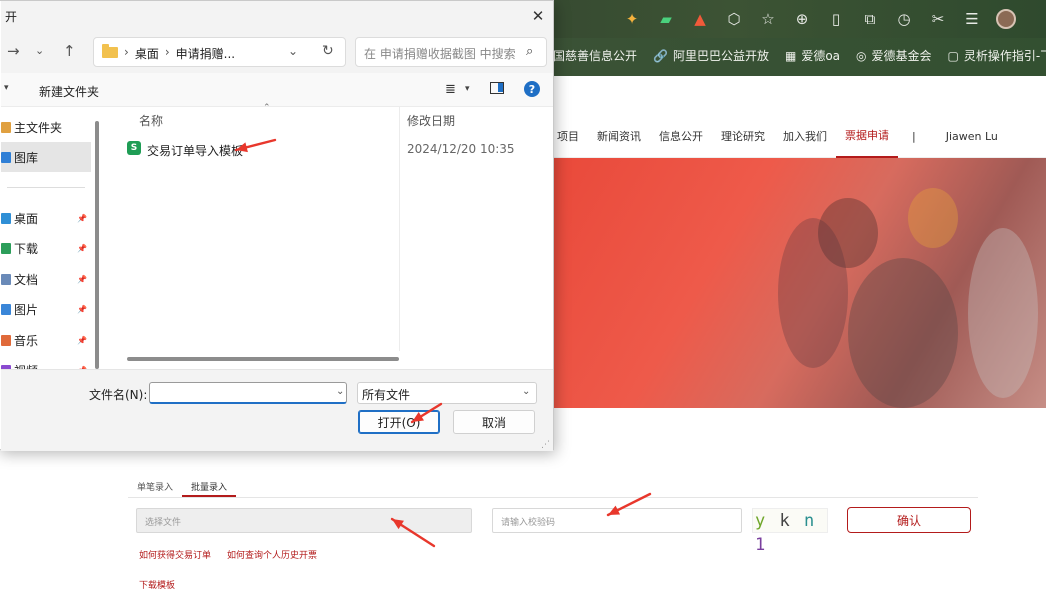 This screenshot has width=1046, height=613. What do you see at coordinates (568, 136) in the screenshot?
I see `nav-item: 项目` at bounding box center [568, 136].